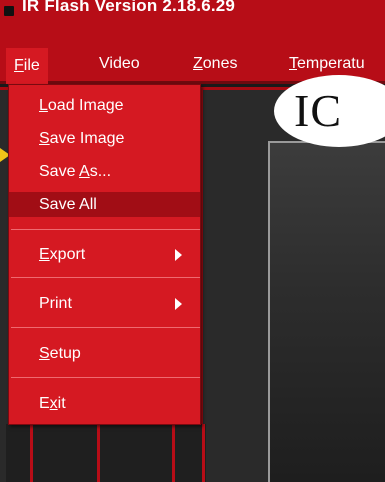 The image size is (385, 482). I want to click on menu-item-save-image: Save Image, so click(104, 138).